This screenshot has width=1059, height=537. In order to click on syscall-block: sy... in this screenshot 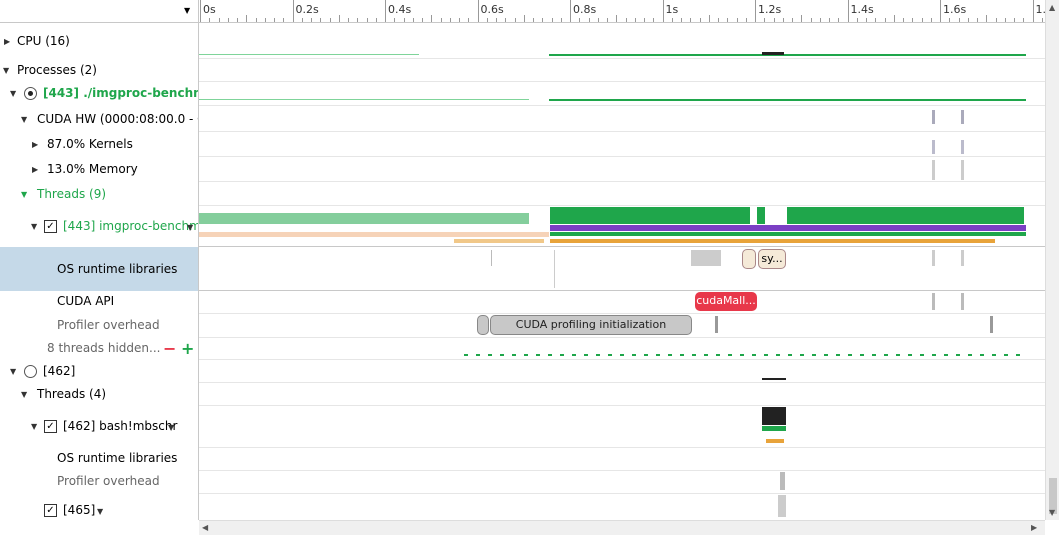, I will do `click(772, 259)`.